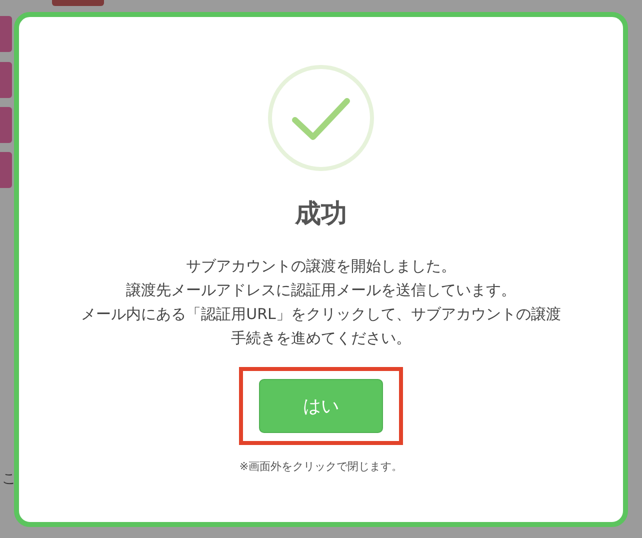  What do you see at coordinates (9, 479) in the screenshot?
I see `background-text: こ` at bounding box center [9, 479].